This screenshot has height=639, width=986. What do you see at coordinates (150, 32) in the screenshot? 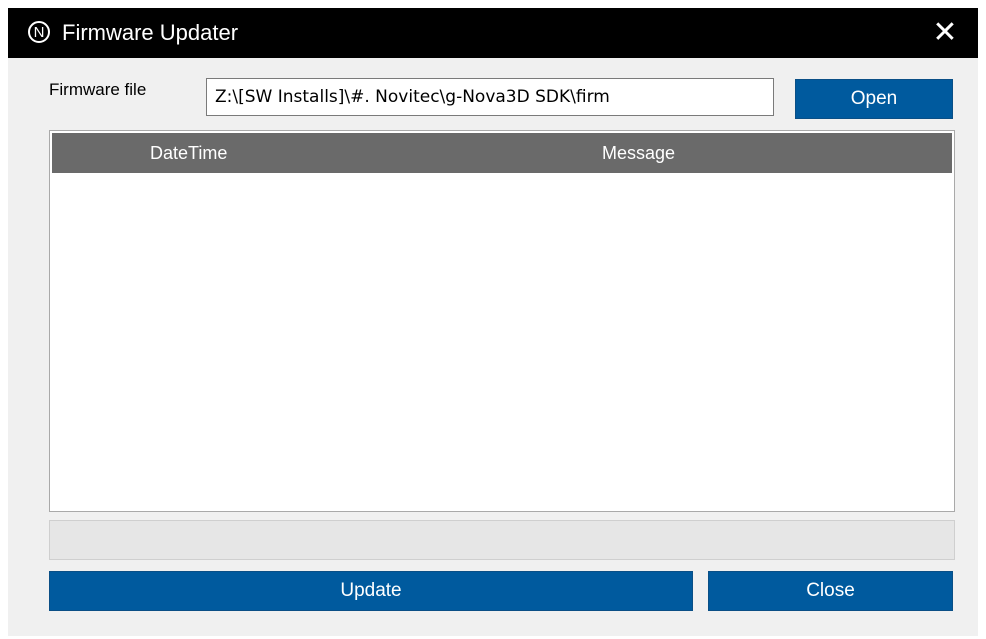
I see `window-title: Firmware Updater` at bounding box center [150, 32].